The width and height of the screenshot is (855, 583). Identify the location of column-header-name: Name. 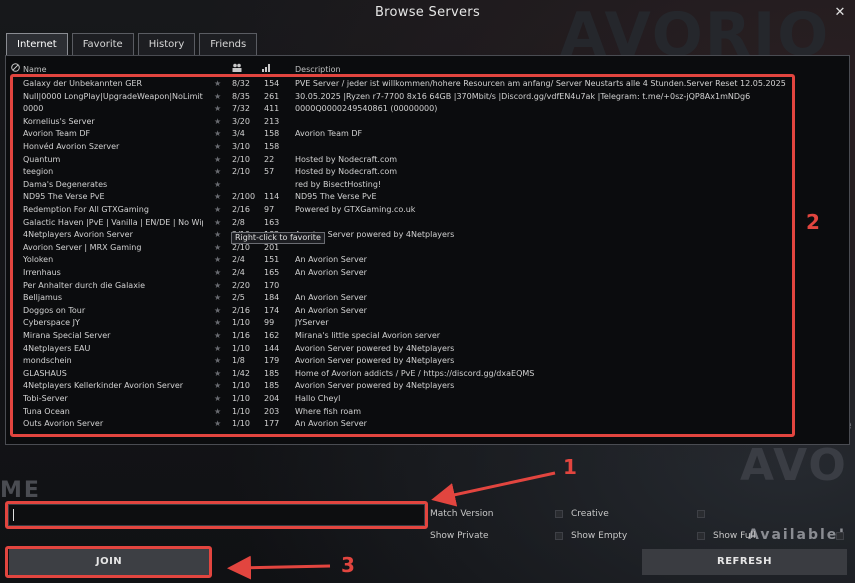
(35, 69).